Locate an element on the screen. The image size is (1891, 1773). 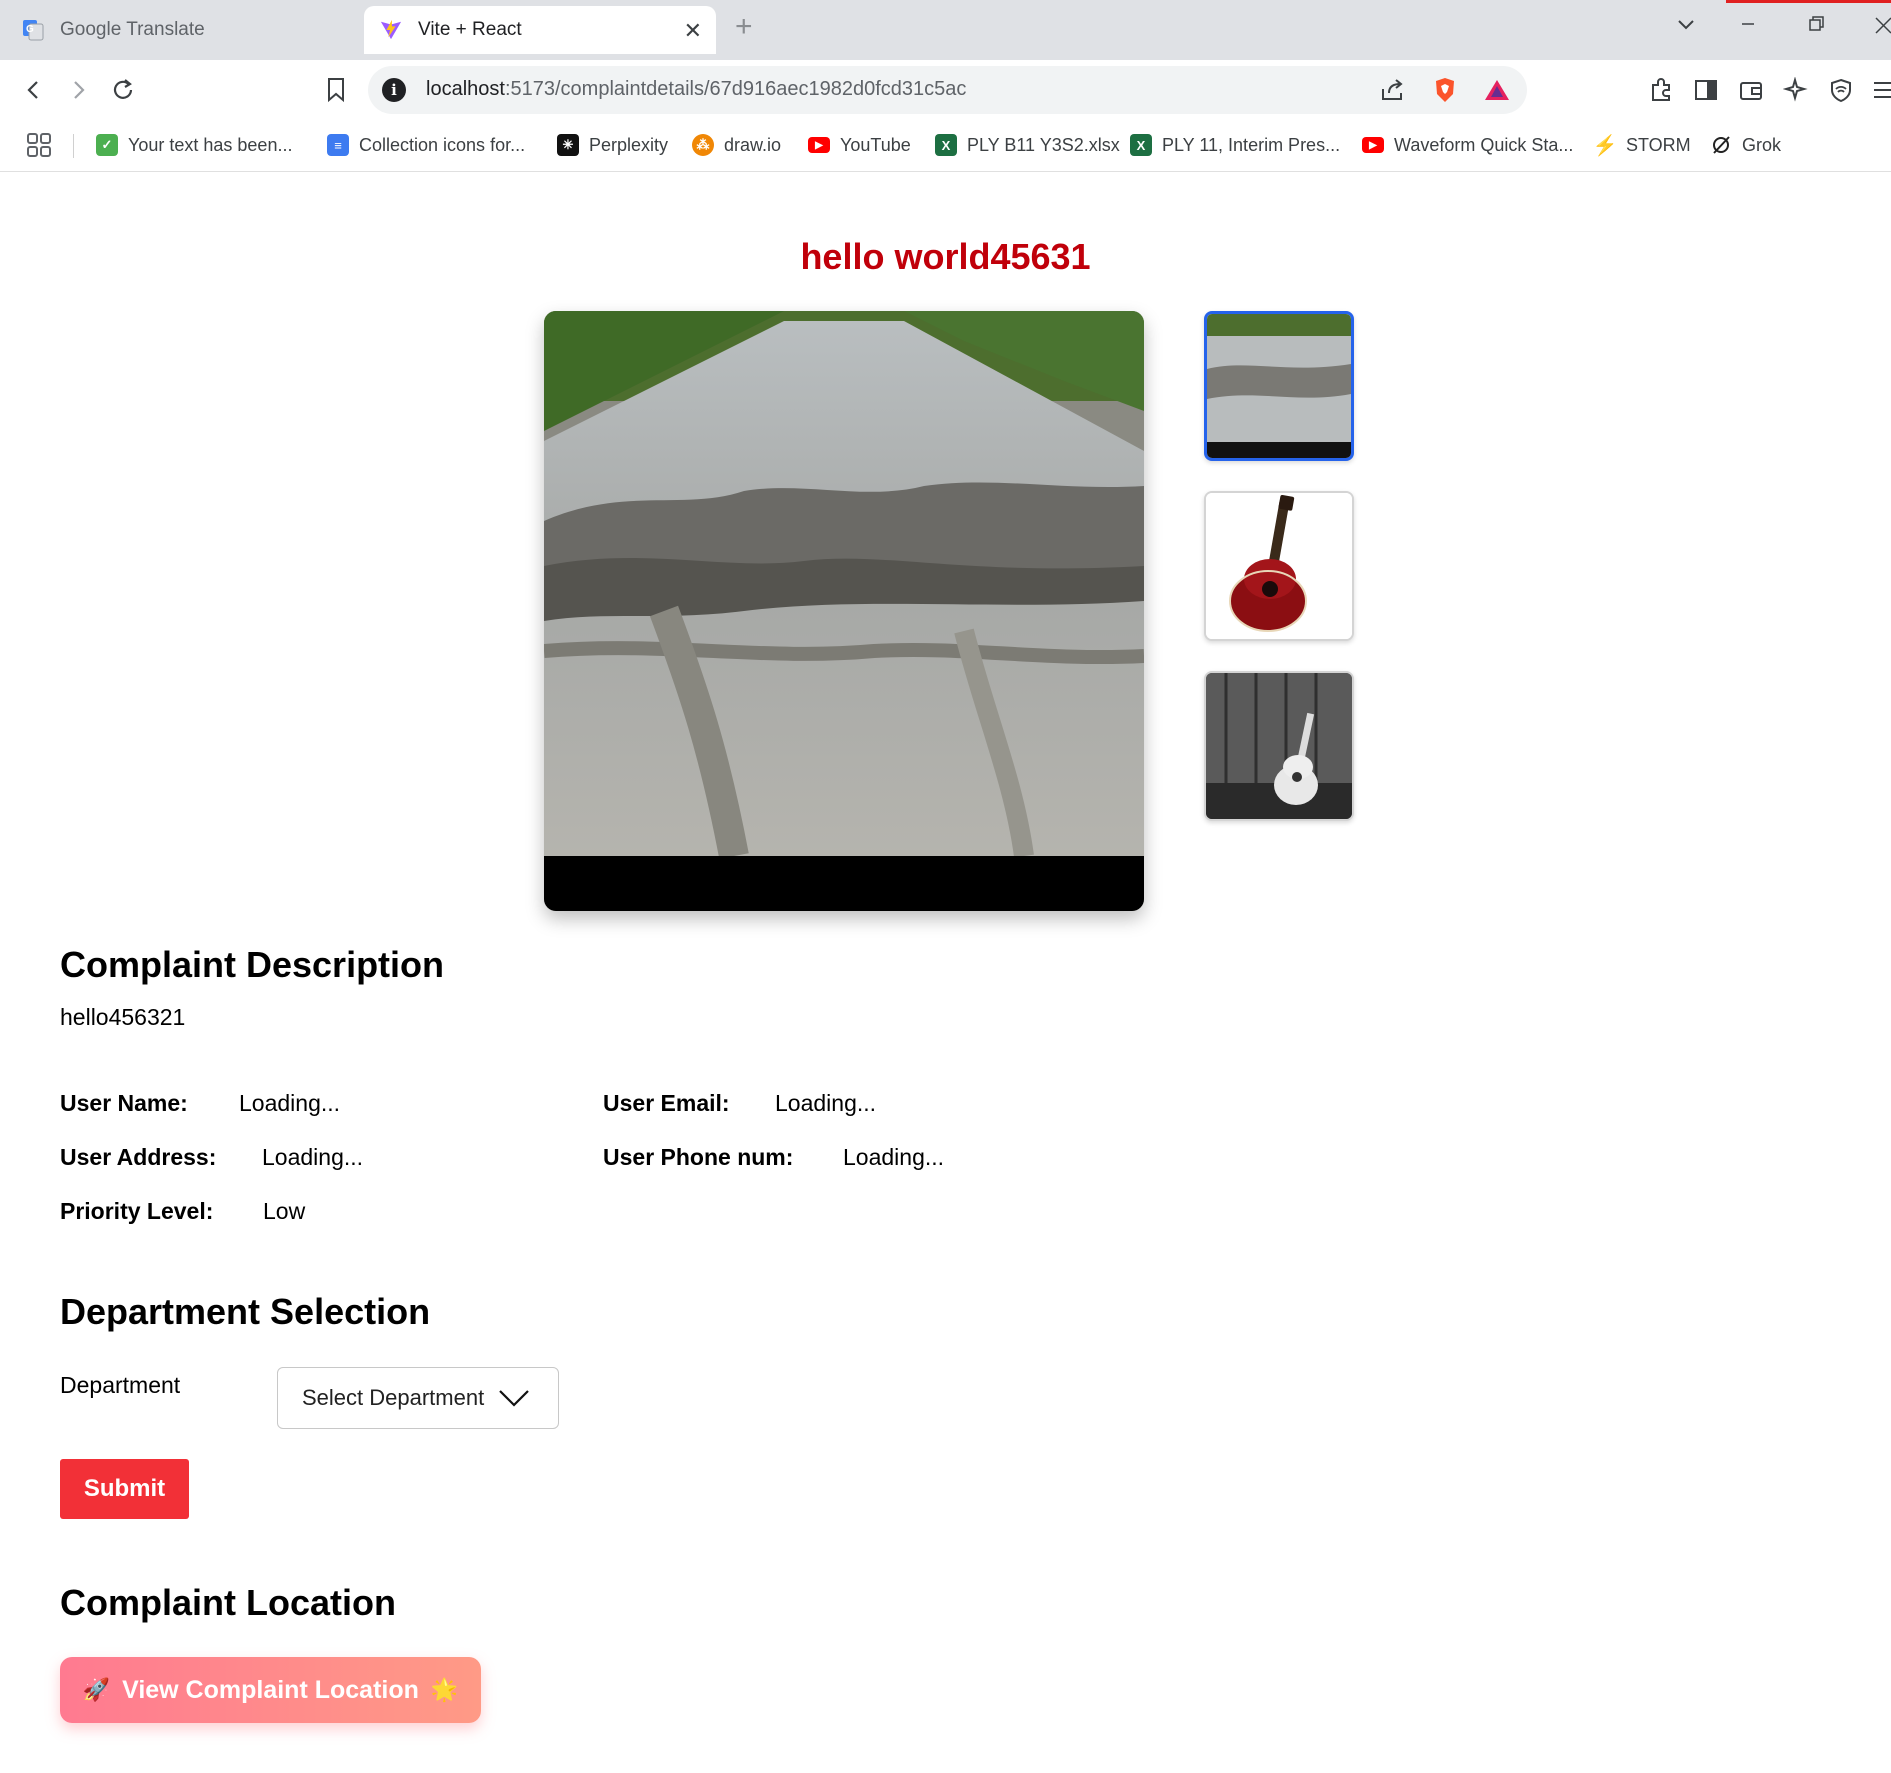
restore-icon is located at coordinates (1816, 27).